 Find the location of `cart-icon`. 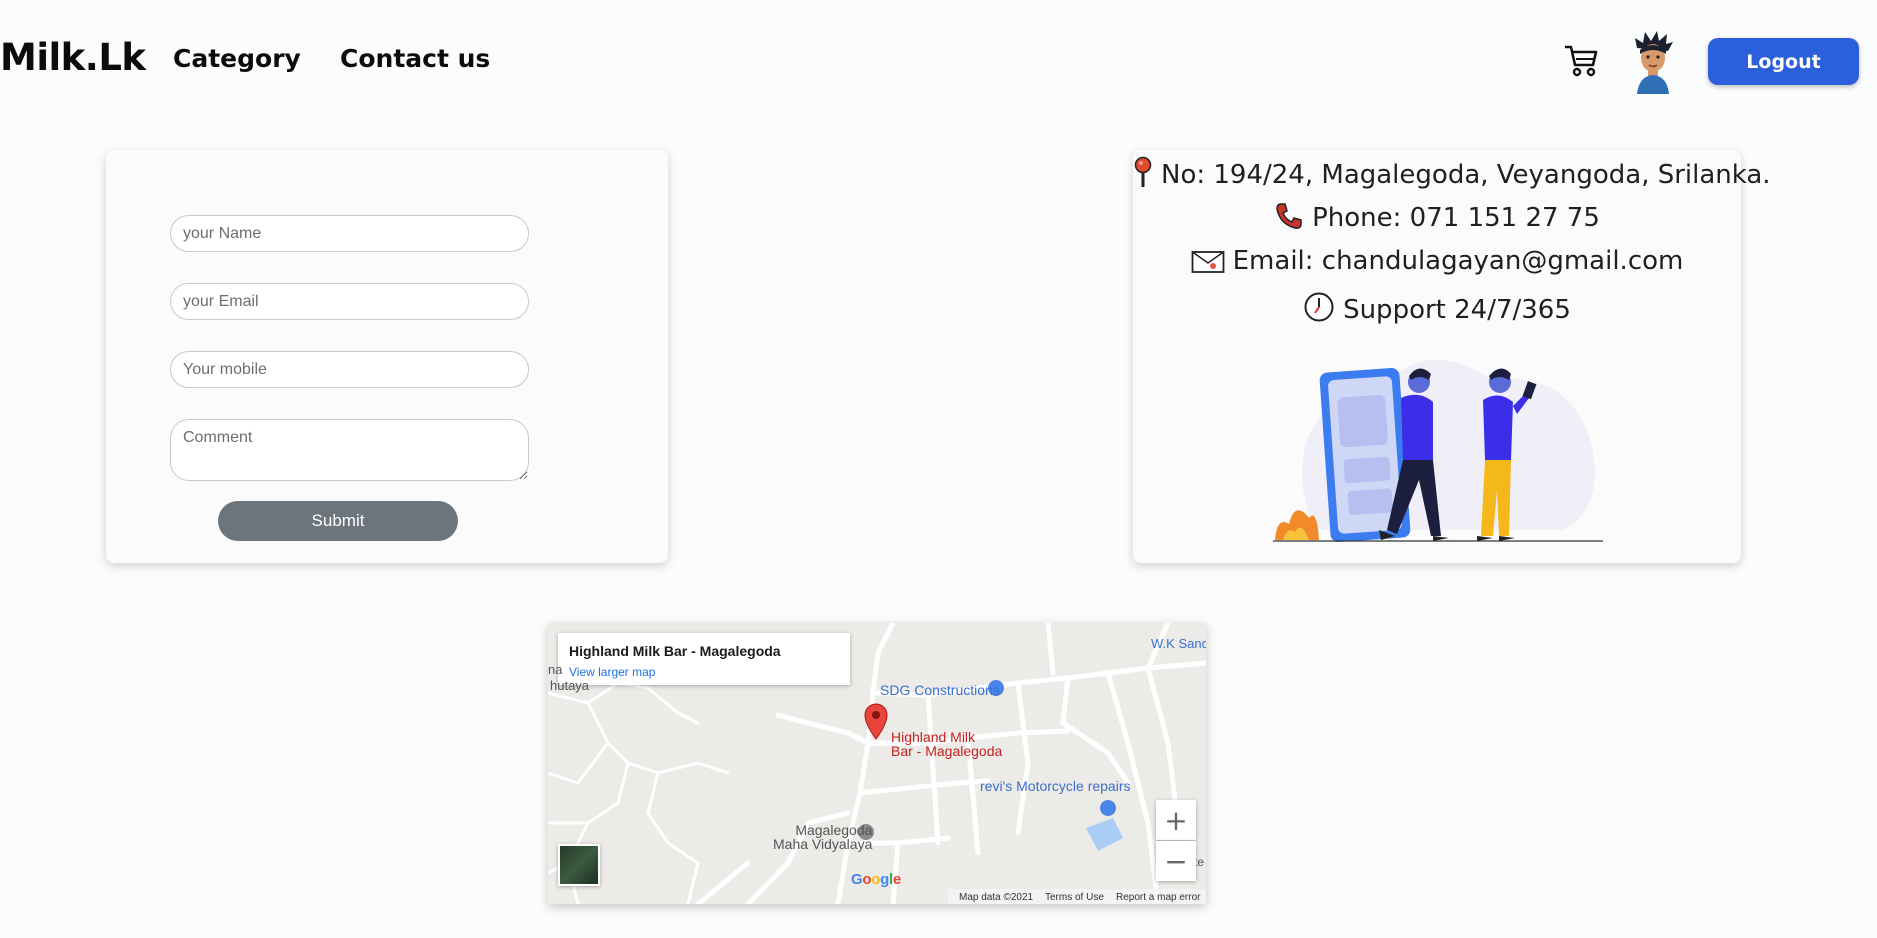

cart-icon is located at coordinates (1581, 60).